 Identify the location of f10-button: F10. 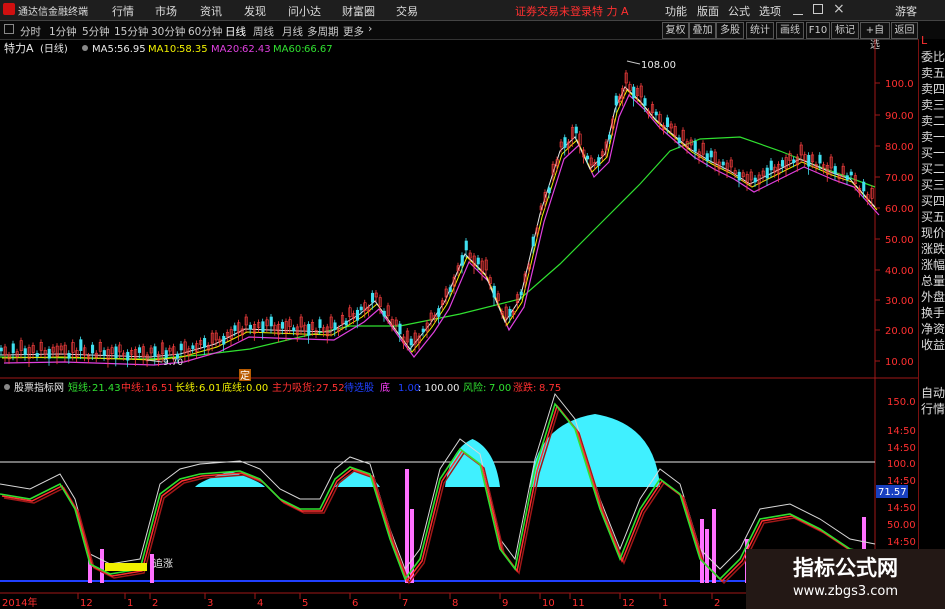
(818, 30).